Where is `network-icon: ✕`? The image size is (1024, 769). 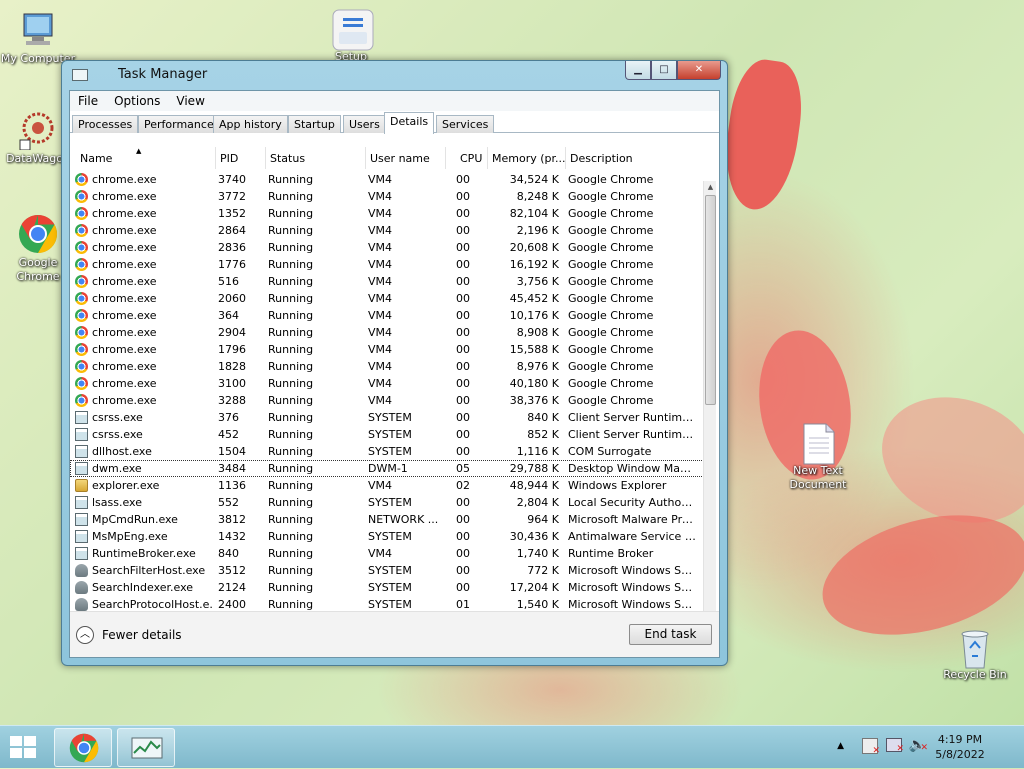
network-icon: ✕ is located at coordinates (895, 746).